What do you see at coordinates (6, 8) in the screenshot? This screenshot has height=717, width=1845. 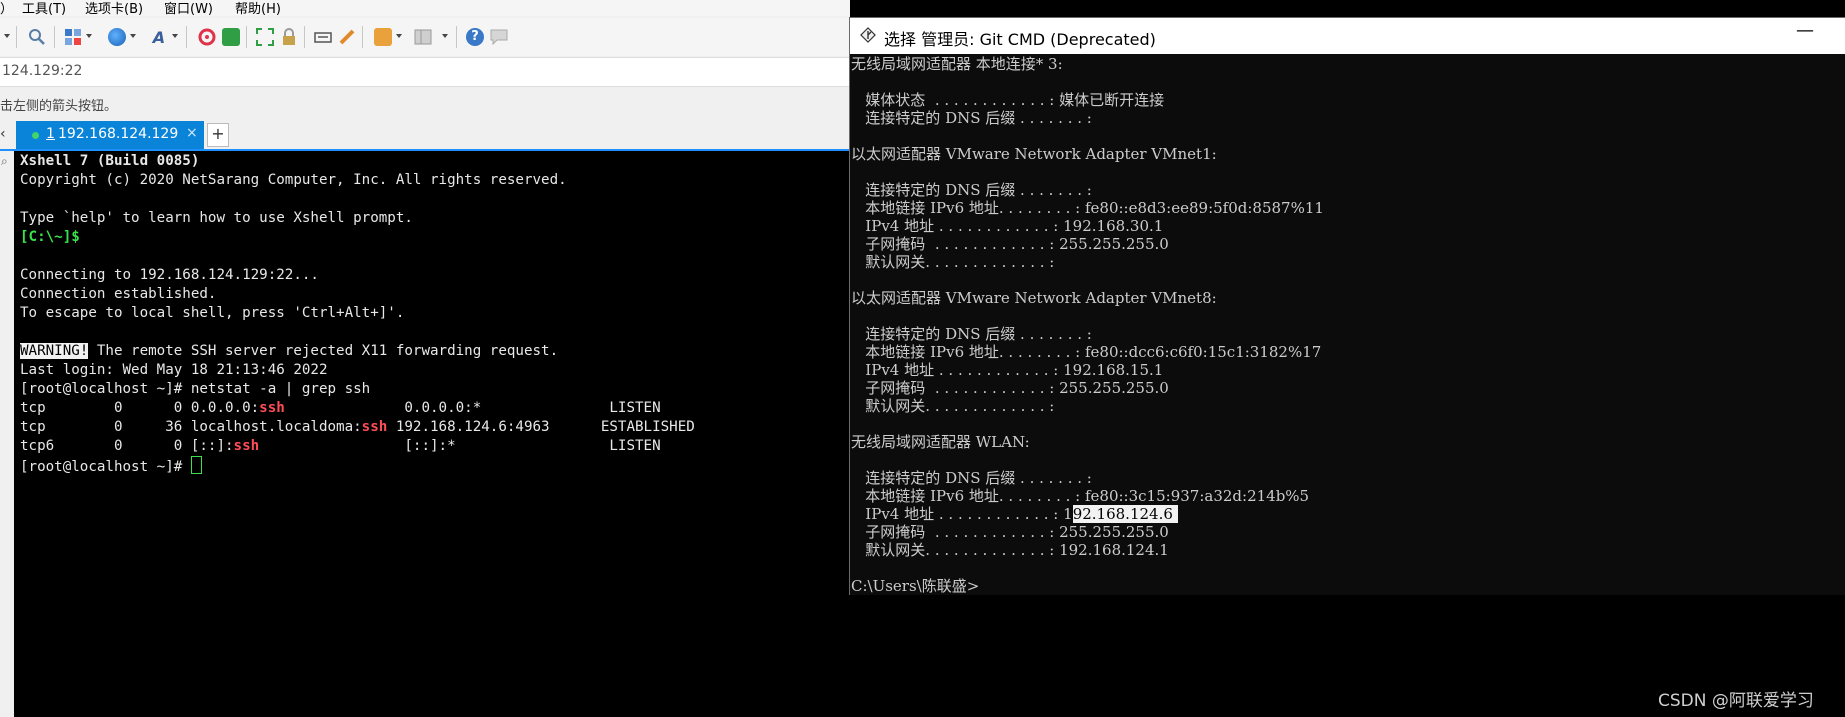 I see `menu-item-partial: ）` at bounding box center [6, 8].